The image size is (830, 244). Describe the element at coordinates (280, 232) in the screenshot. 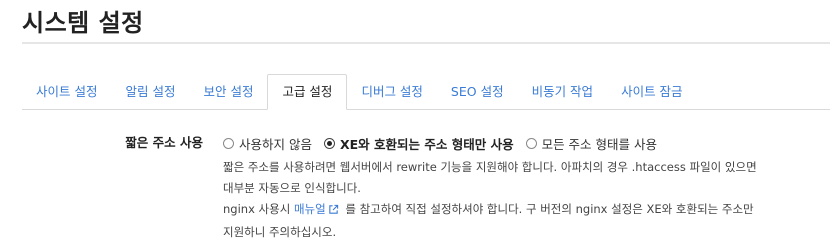

I see `help-line-4: 지원하니 주의하십시오.` at that location.